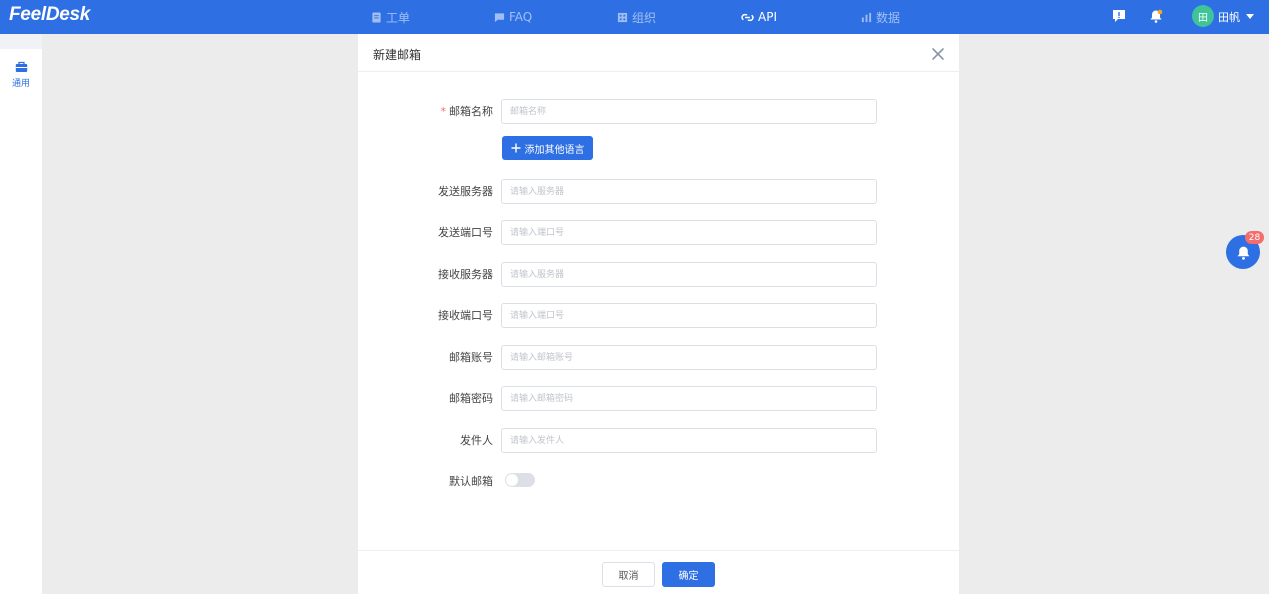 The height and width of the screenshot is (594, 1269). I want to click on dialog-header-divider, so click(658, 71).